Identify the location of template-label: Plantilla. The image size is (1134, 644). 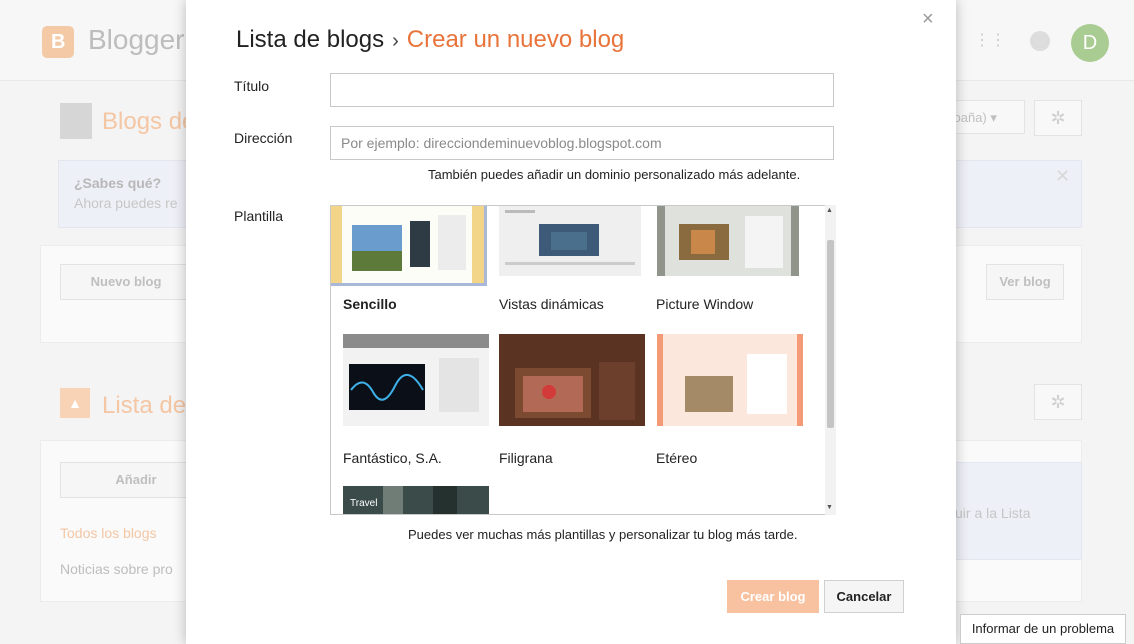
(259, 216).